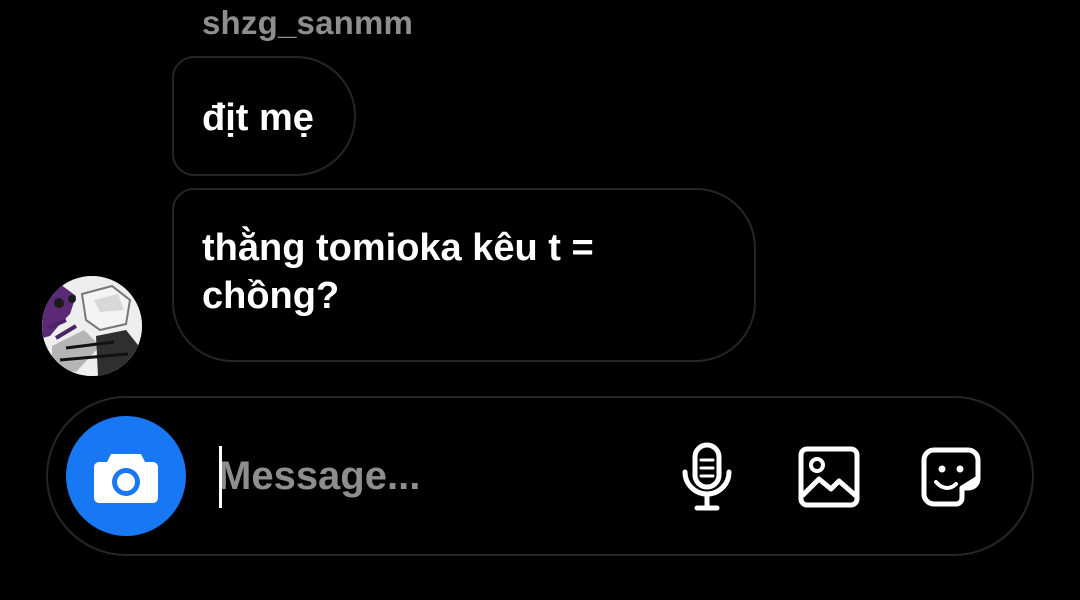 The image size is (1080, 600). I want to click on microphone-icon, so click(707, 476).